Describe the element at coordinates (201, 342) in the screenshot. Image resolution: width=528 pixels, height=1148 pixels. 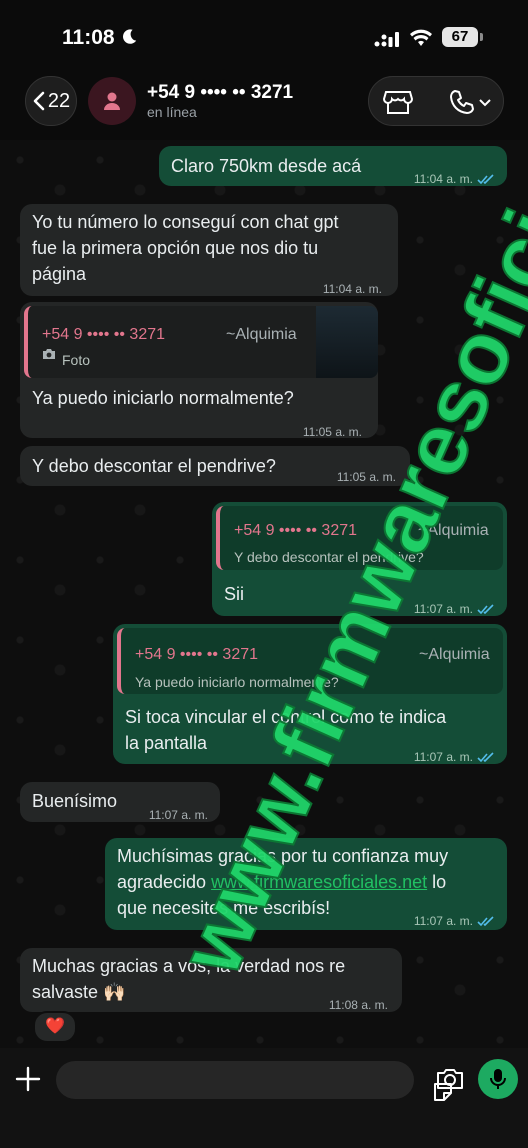
I see `quoted-message: +54 9 •••• •• 3271 ~Alquimia Foto` at that location.